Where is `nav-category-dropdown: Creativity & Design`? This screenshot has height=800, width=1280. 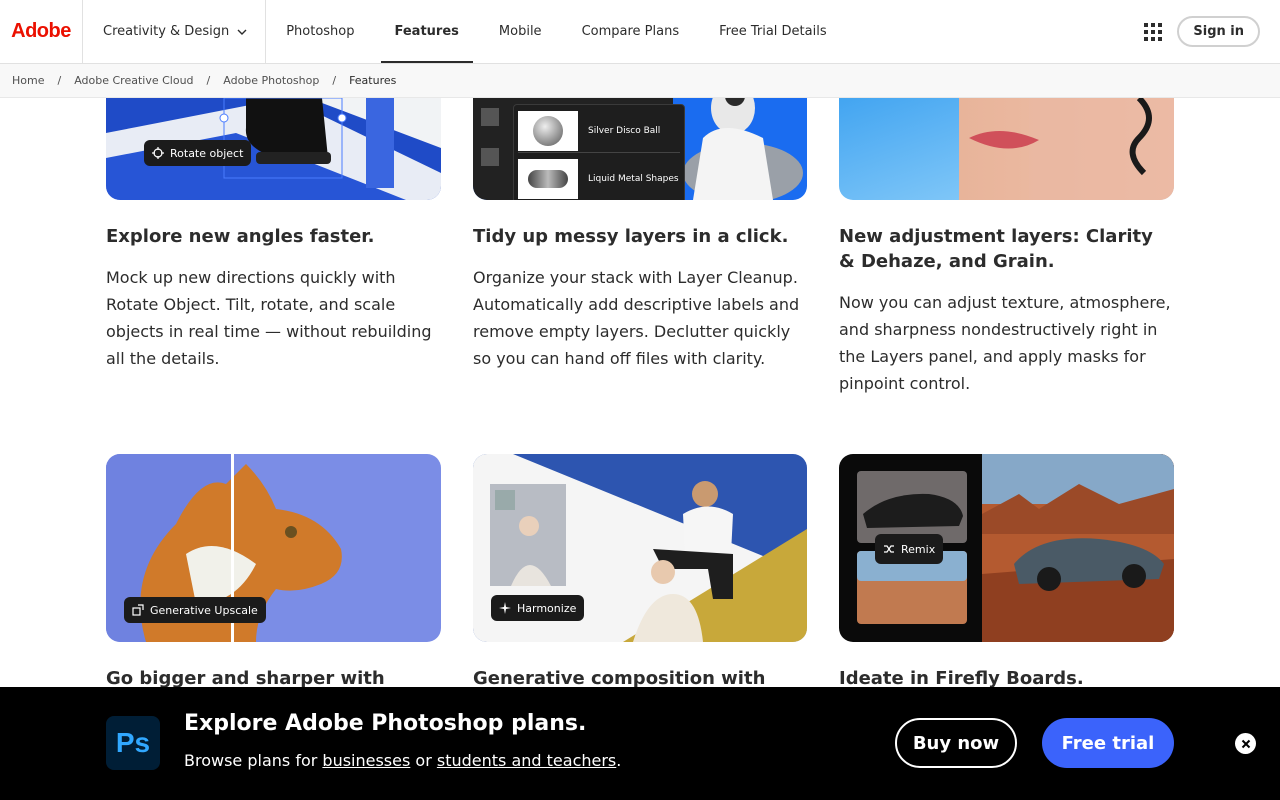 nav-category-dropdown: Creativity & Design is located at coordinates (175, 32).